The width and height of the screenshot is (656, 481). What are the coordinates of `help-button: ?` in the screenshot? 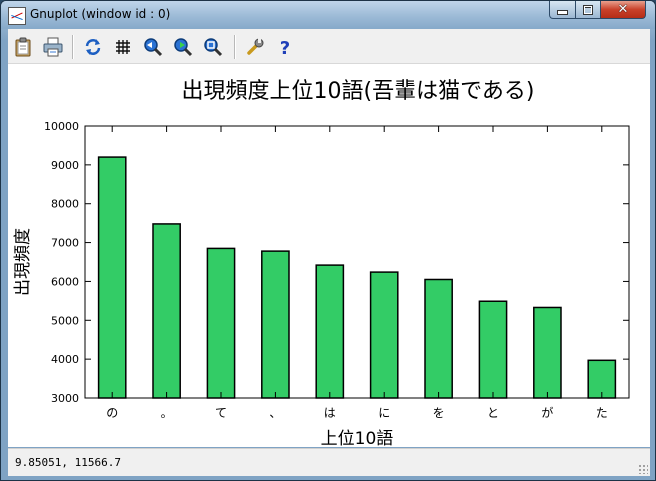 It's located at (285, 47).